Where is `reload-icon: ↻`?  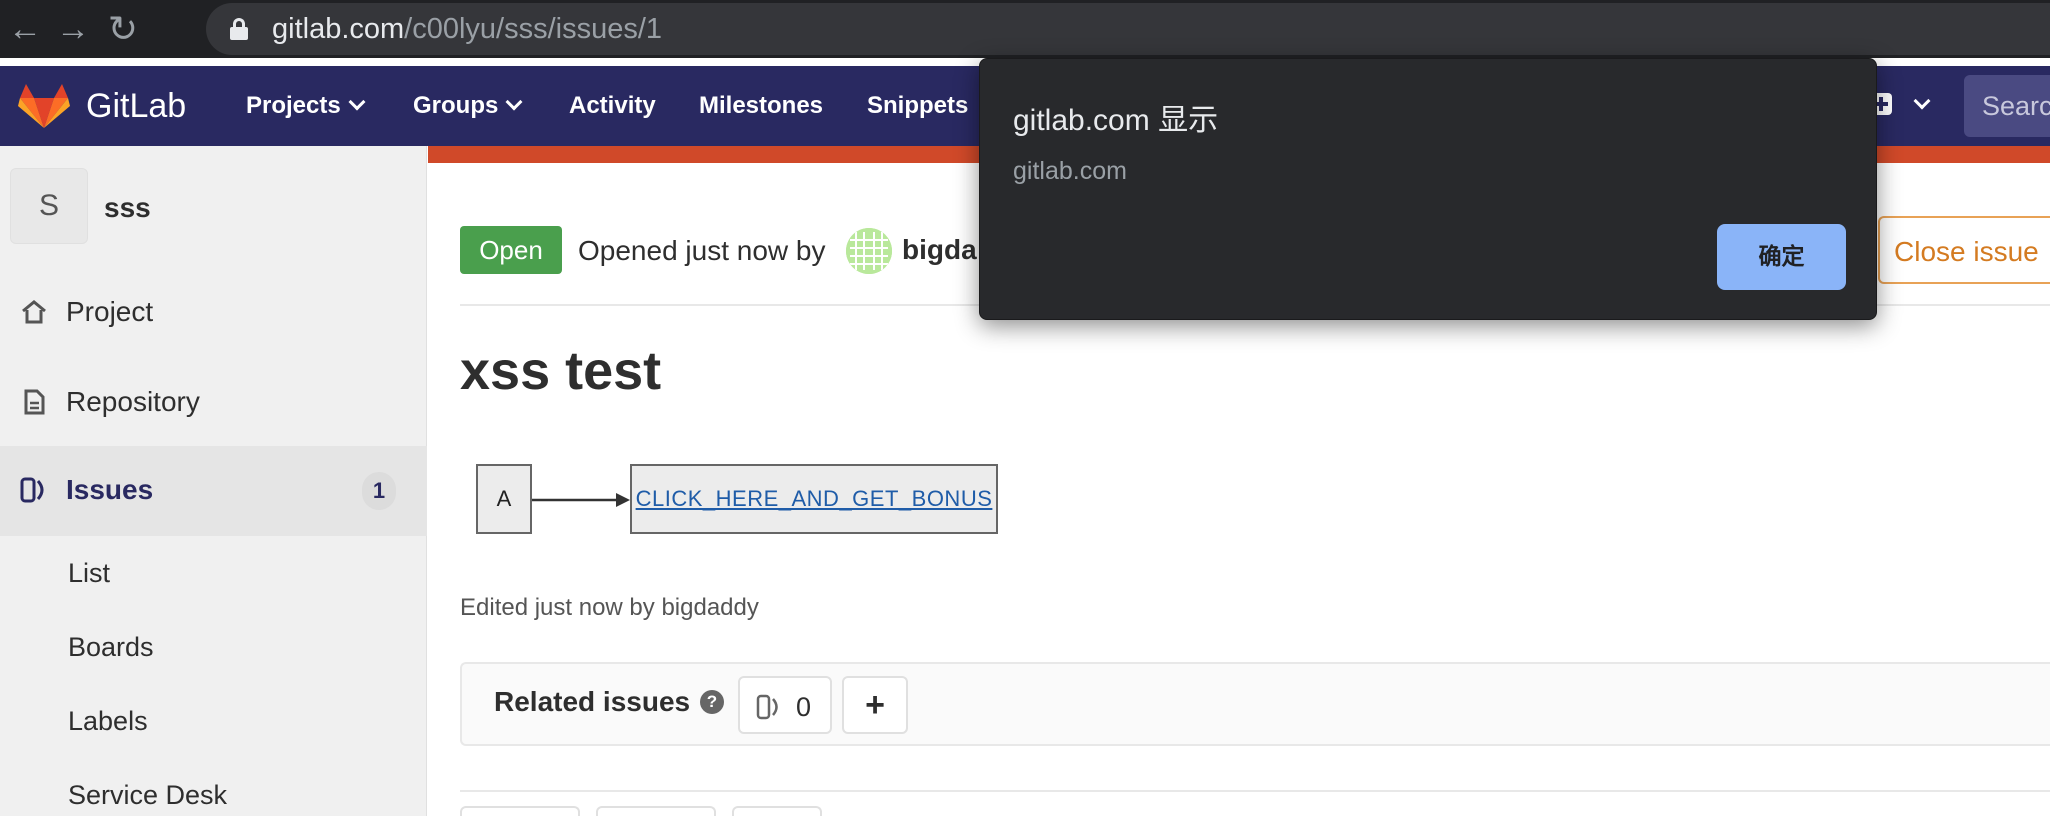 reload-icon: ↻ is located at coordinates (123, 29).